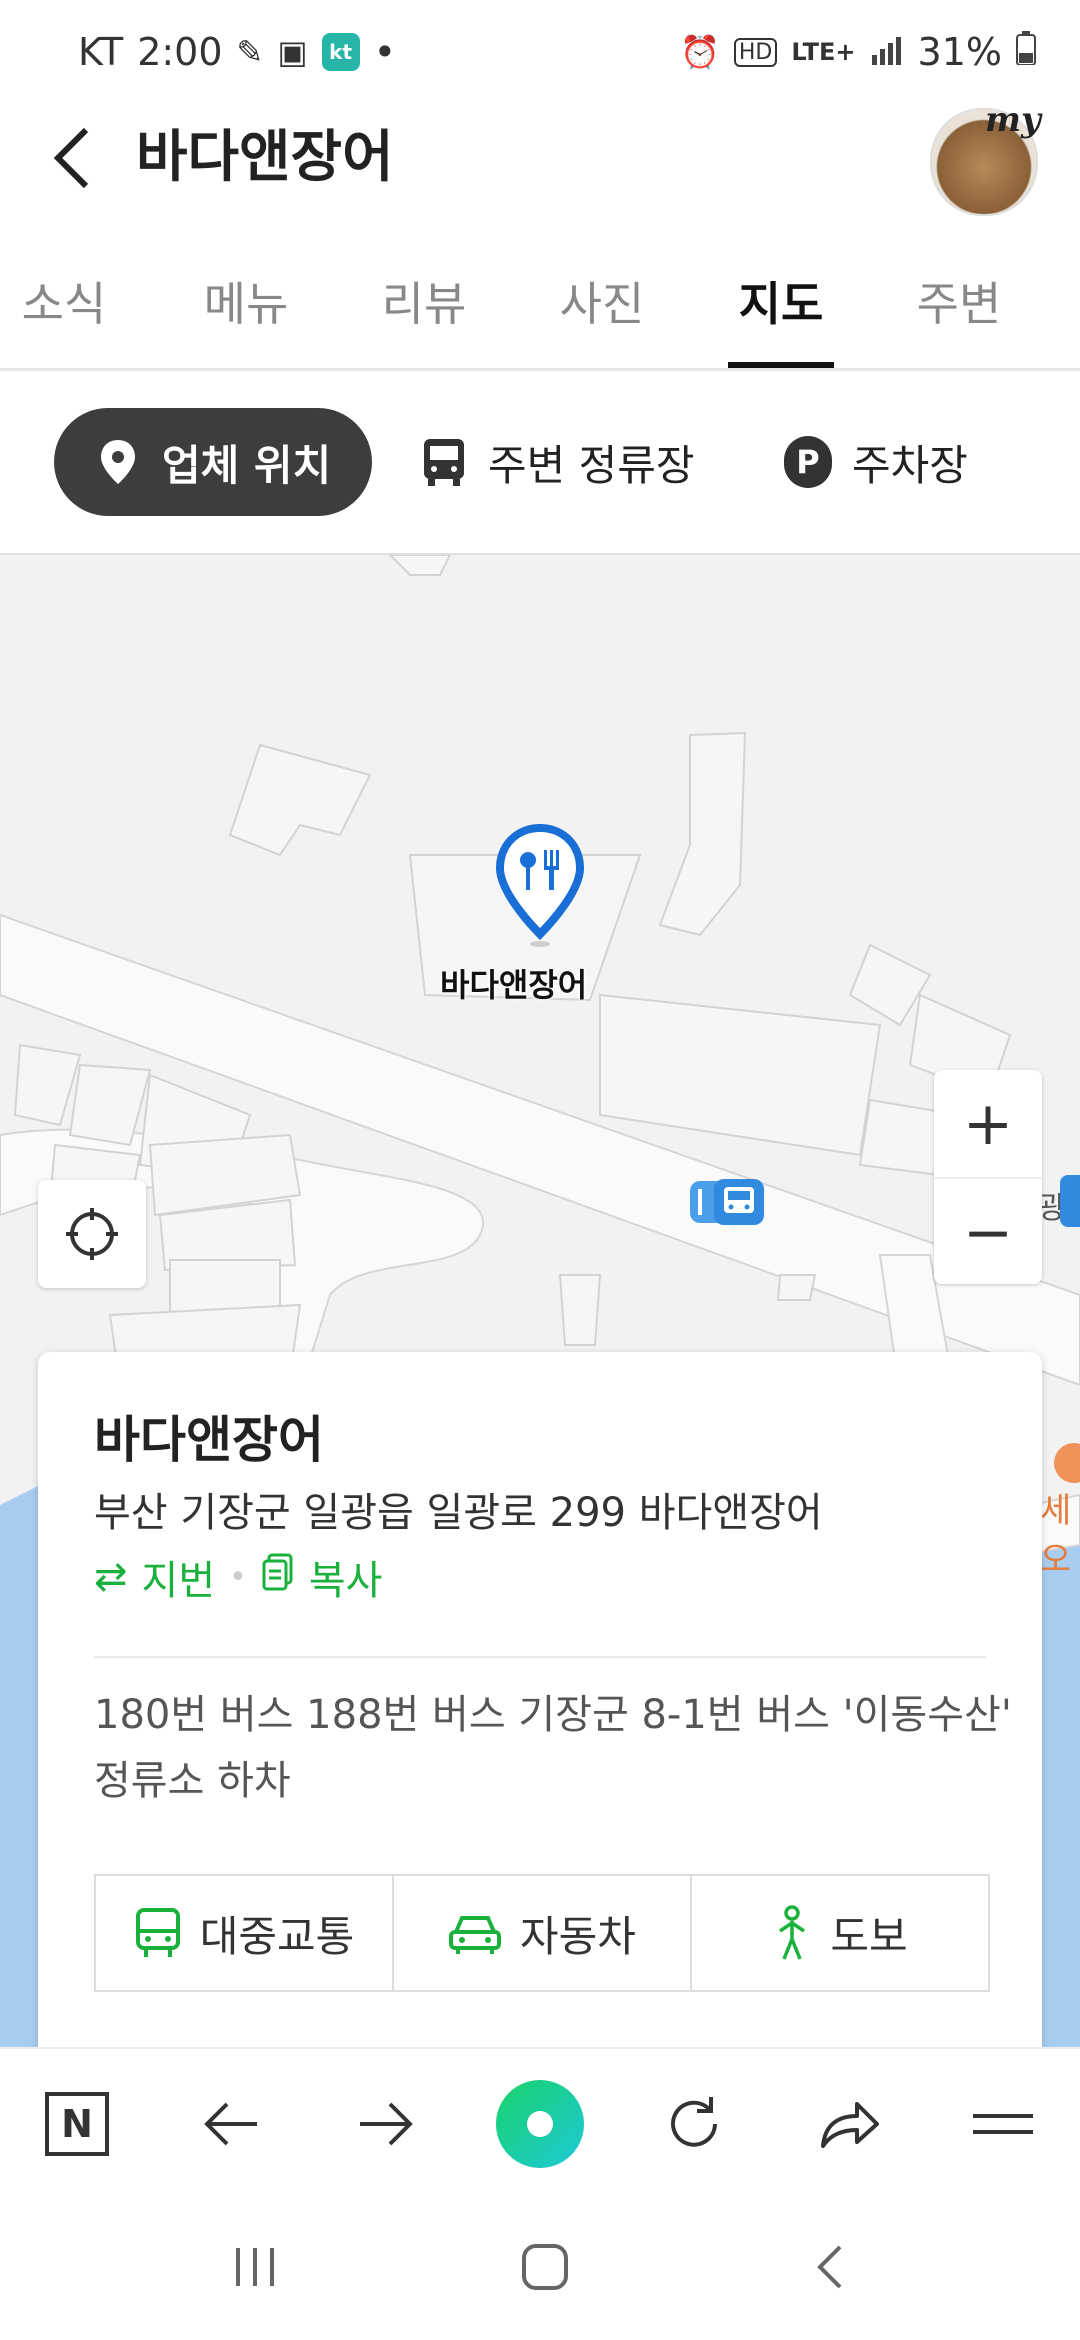  Describe the element at coordinates (823, 52) in the screenshot. I see `network-type: LTE+` at that location.